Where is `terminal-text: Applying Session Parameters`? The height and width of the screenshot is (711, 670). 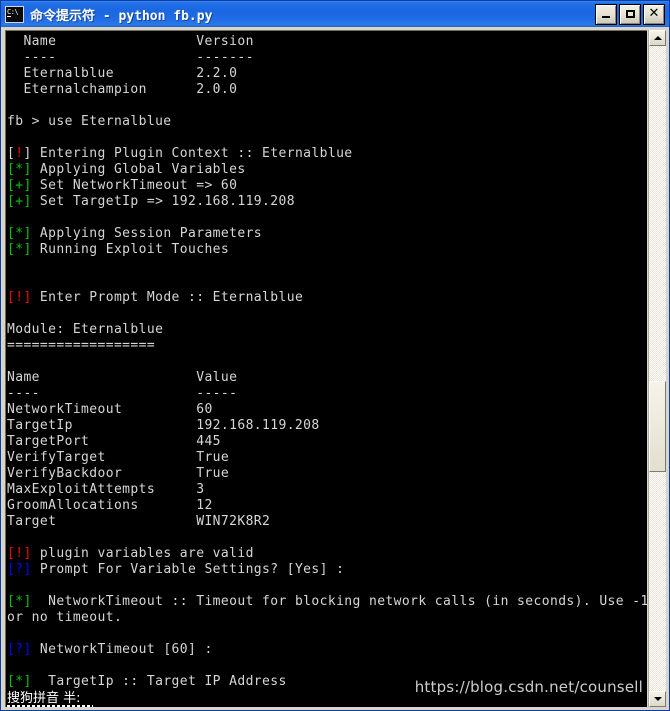
terminal-text: Applying Session Parameters is located at coordinates (147, 233).